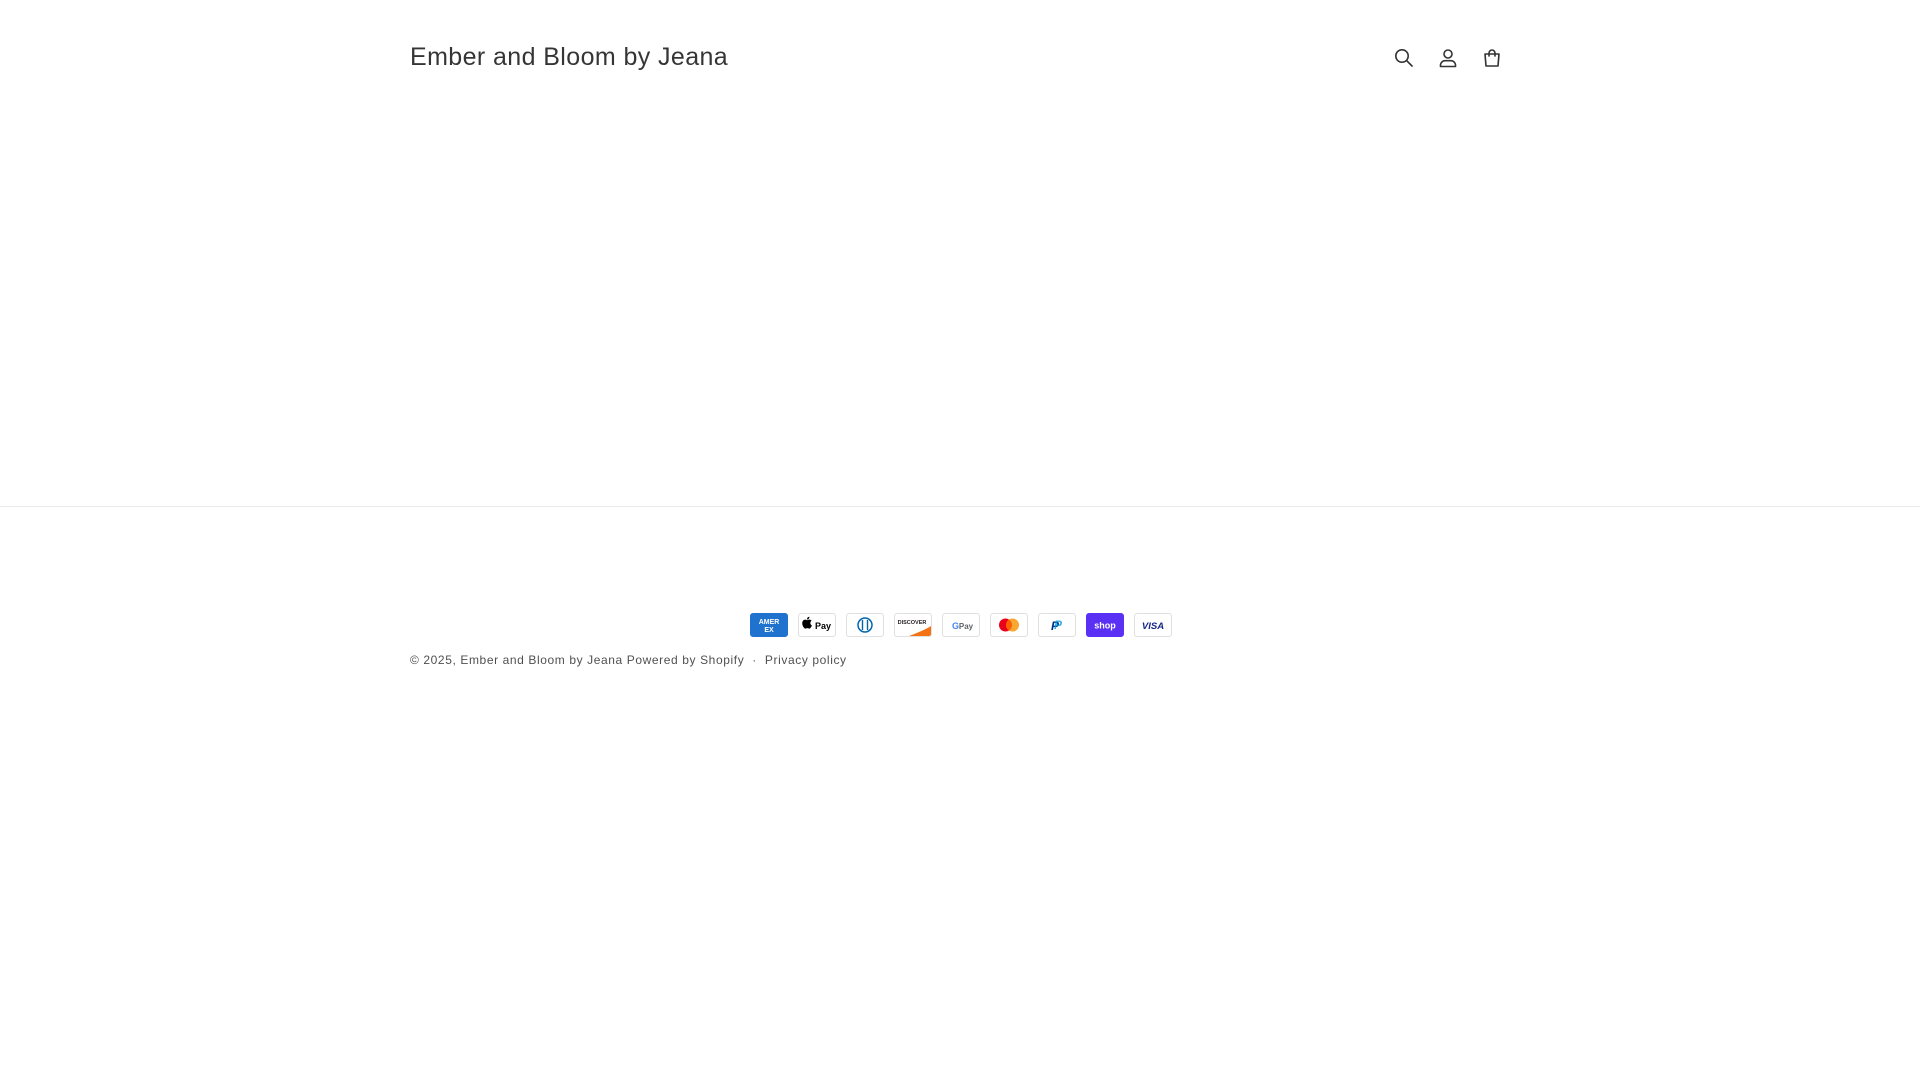  I want to click on visa-icon: VISA, so click(1153, 625).